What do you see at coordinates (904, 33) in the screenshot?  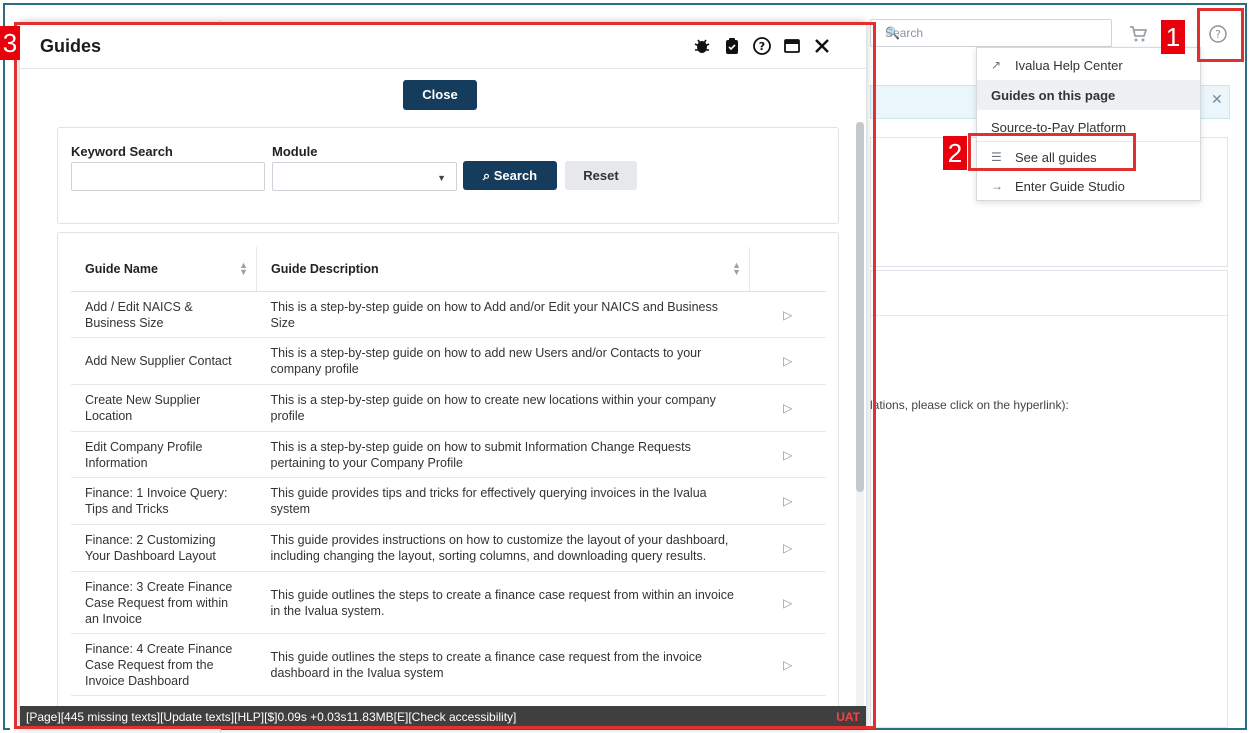 I see `global-search-placeholder: Search` at bounding box center [904, 33].